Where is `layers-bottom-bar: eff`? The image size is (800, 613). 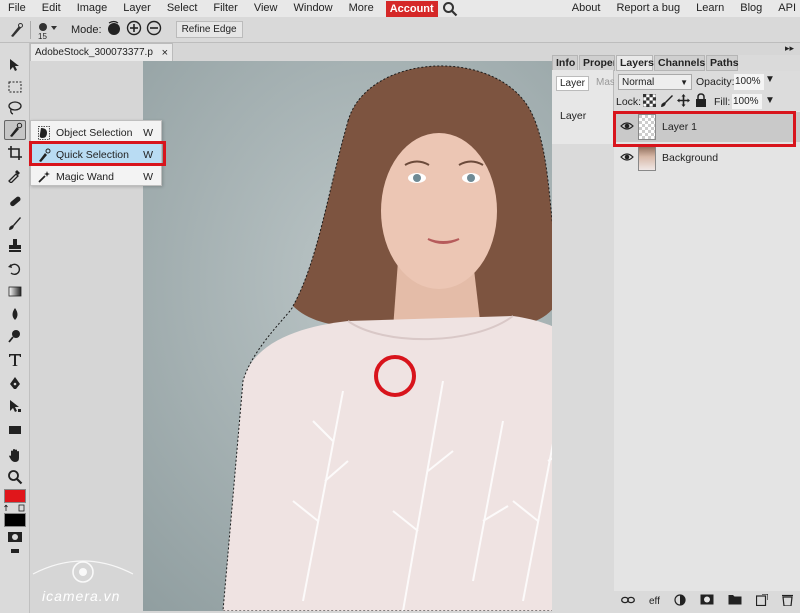 layers-bottom-bar: eff is located at coordinates (707, 601).